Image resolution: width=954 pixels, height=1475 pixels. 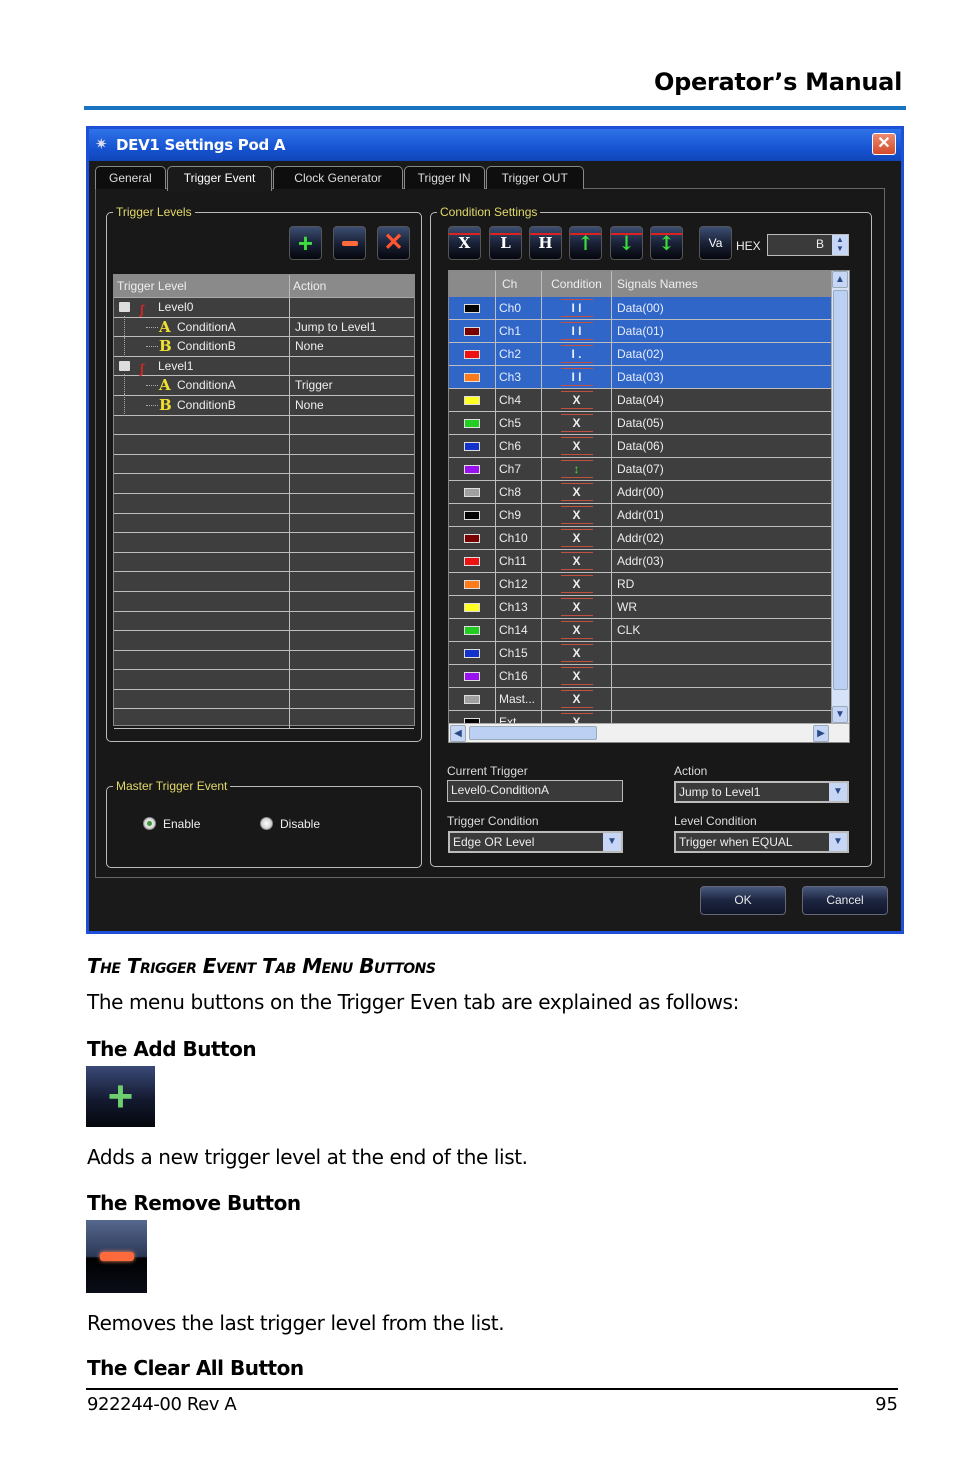 I want to click on channel-row: Ch6 X Data(06), so click(x=649, y=446).